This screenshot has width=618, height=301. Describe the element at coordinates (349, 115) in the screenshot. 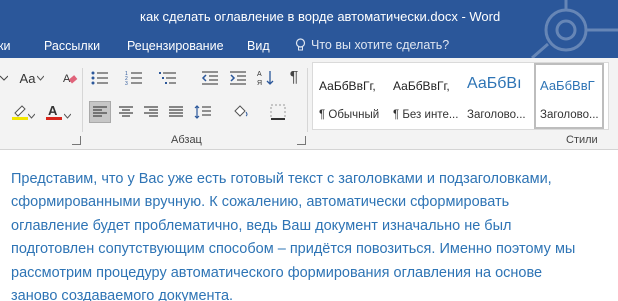

I see `style-normal-name: ¶ Обычный` at that location.